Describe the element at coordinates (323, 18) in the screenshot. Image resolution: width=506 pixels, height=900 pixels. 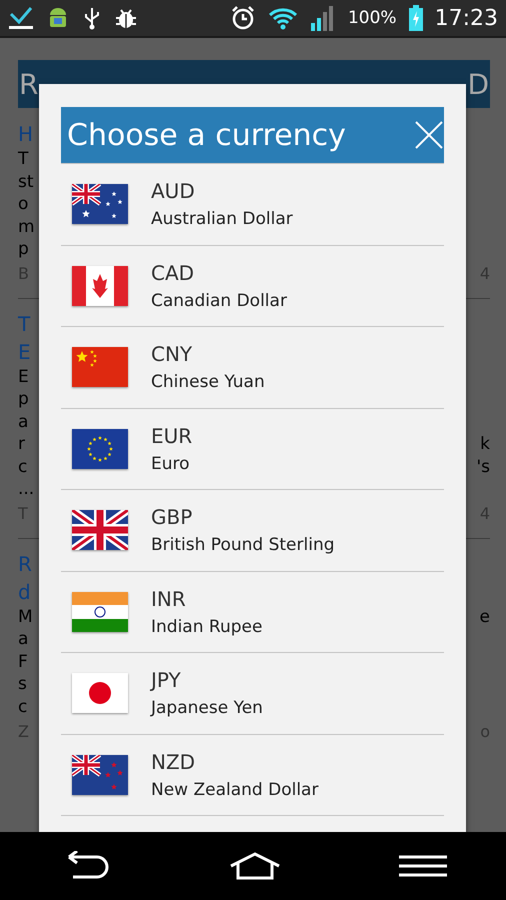
I see `signal-icon` at that location.